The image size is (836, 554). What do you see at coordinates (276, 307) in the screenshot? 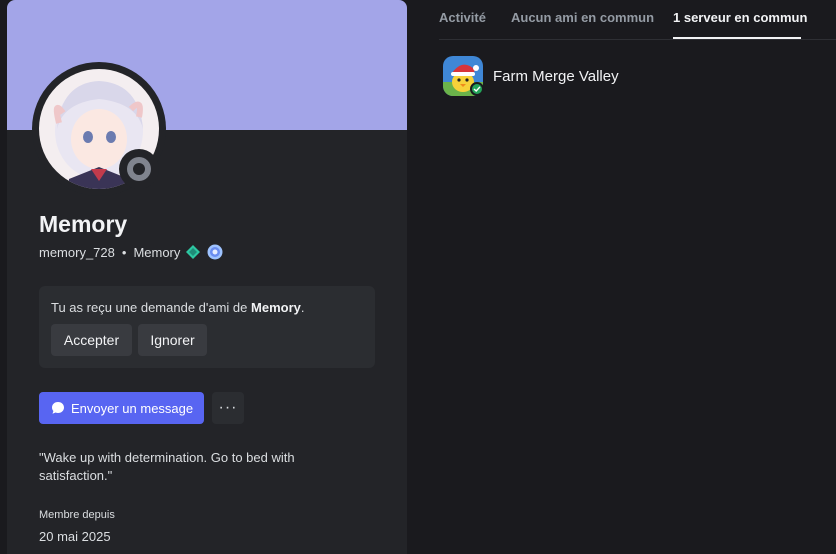
I see `friend-request-name: Memory` at bounding box center [276, 307].